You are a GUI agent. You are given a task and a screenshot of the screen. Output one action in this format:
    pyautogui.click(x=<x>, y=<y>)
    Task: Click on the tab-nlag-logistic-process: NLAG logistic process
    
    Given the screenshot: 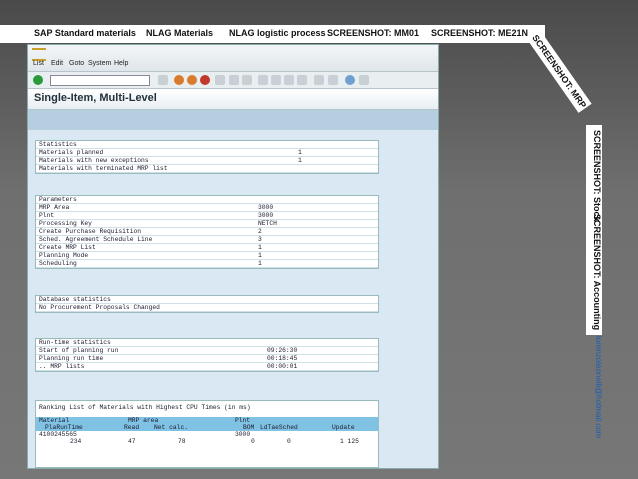 What is the action you would take?
    pyautogui.click(x=277, y=33)
    